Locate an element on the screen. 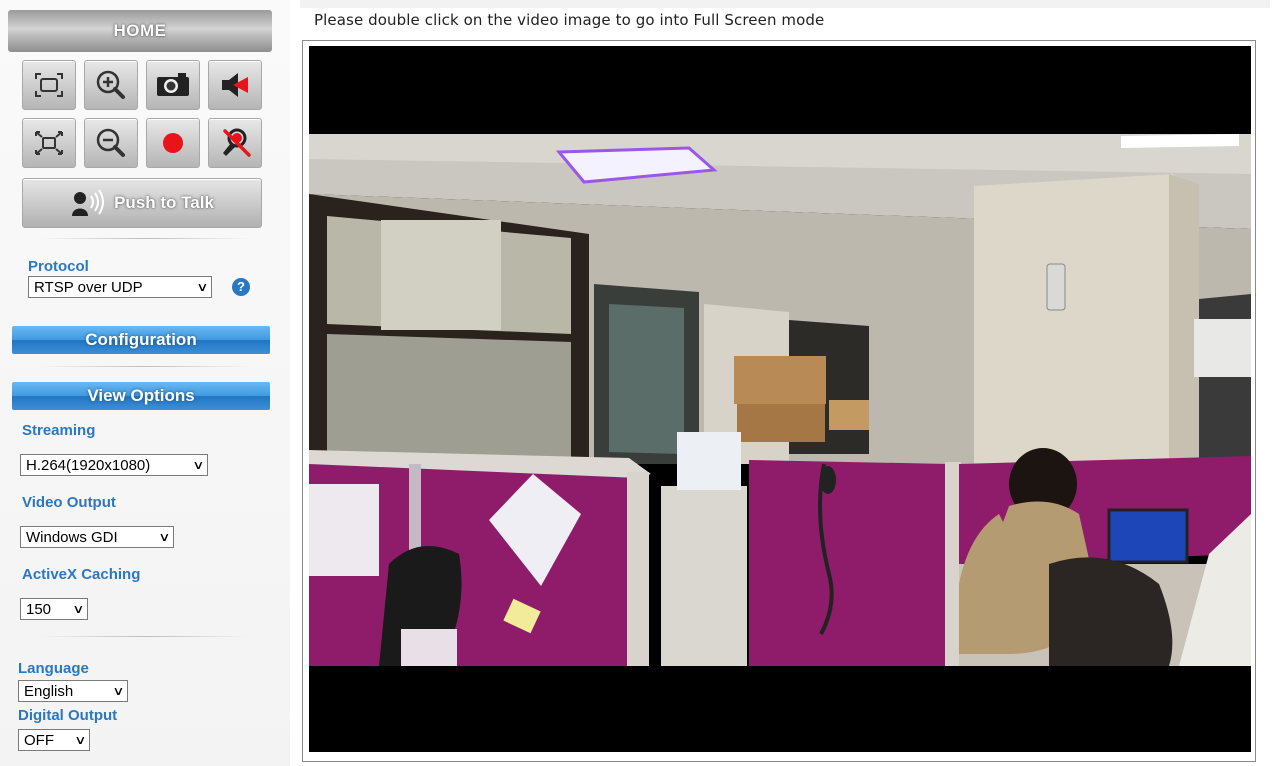 The image size is (1278, 766). push-to-talk-icon is located at coordinates (88, 202).